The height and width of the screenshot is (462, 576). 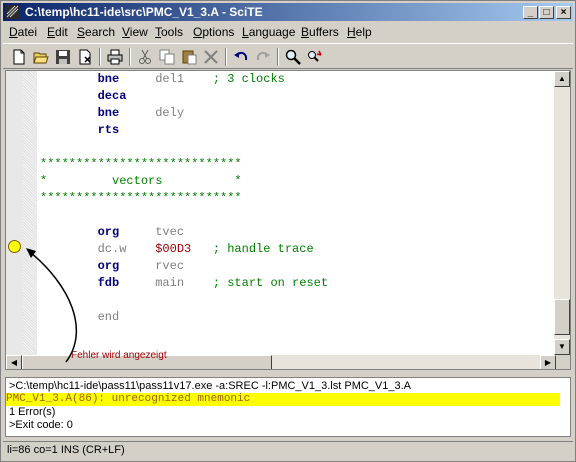 What do you see at coordinates (14, 246) in the screenshot?
I see `error-marker-icon` at bounding box center [14, 246].